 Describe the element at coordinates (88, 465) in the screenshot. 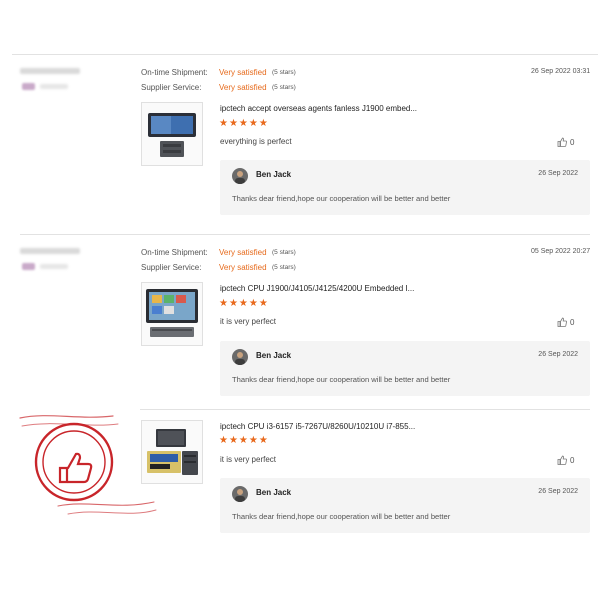

I see `thumbs-up-stamp-icon` at that location.